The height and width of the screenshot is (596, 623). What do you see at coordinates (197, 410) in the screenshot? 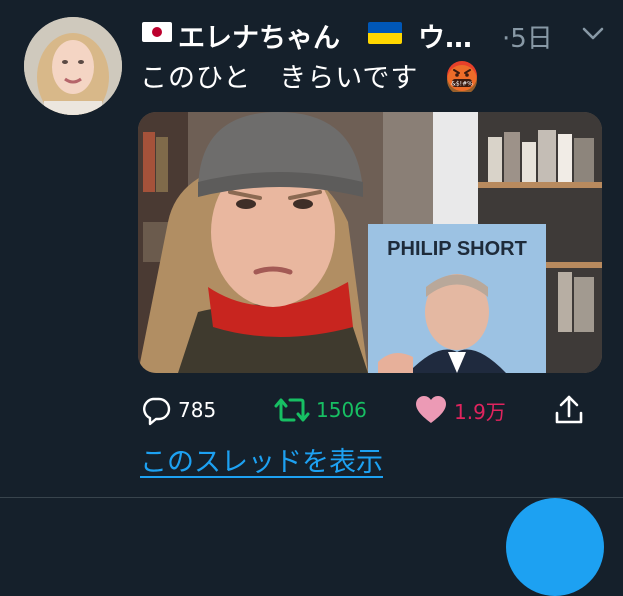
I see `reply-count: 785` at bounding box center [197, 410].